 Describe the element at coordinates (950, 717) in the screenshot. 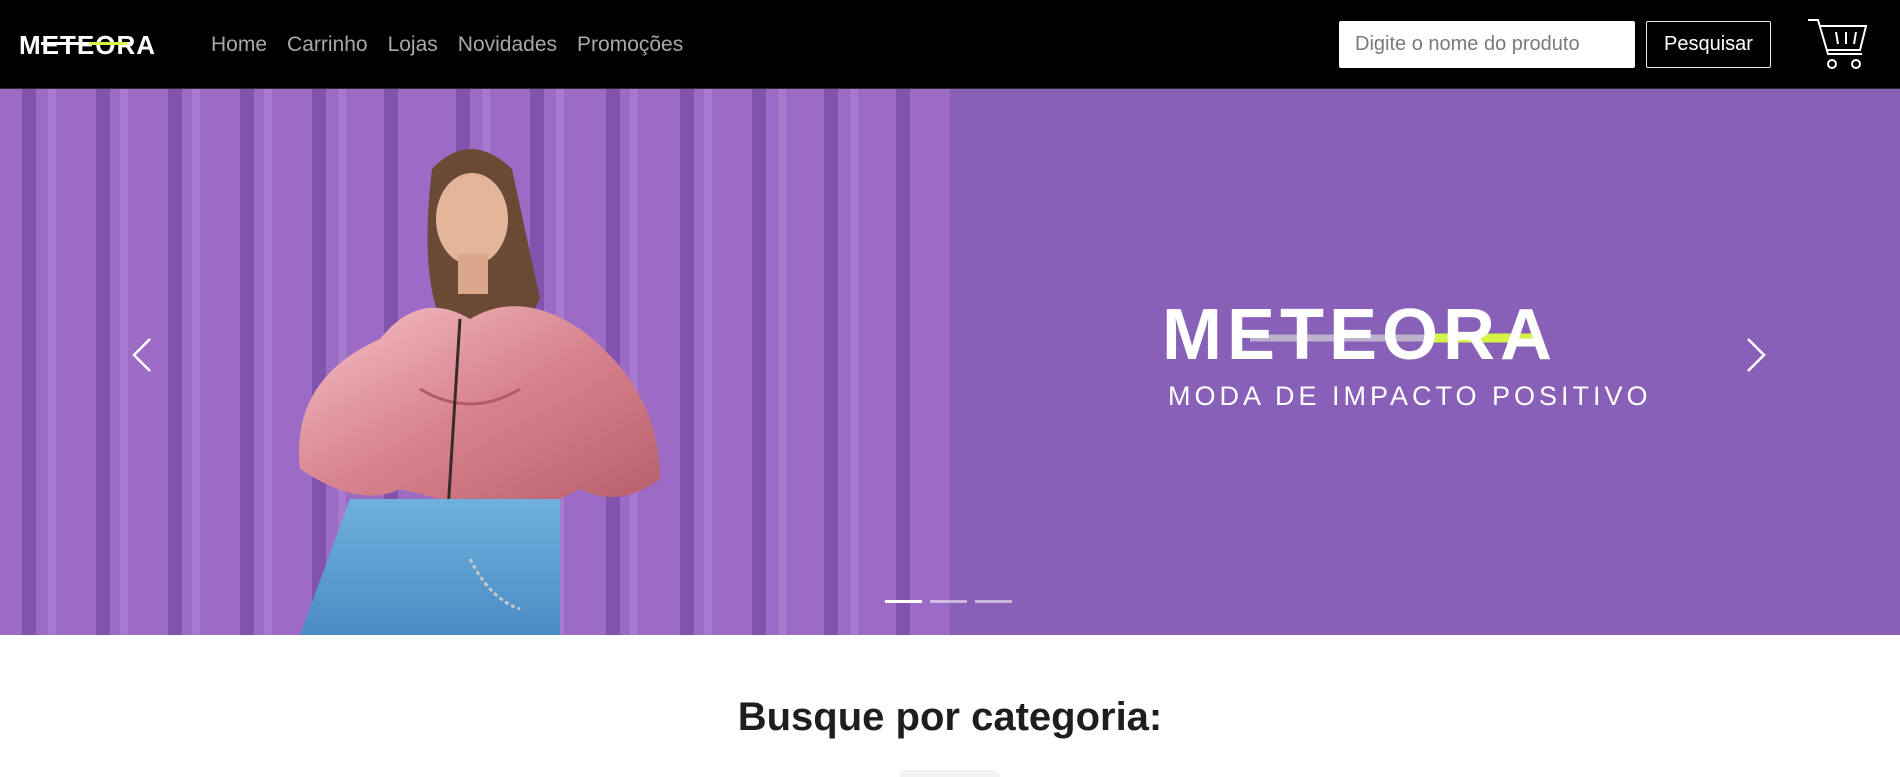

I see `category-section-title: Busque por categoria:` at that location.